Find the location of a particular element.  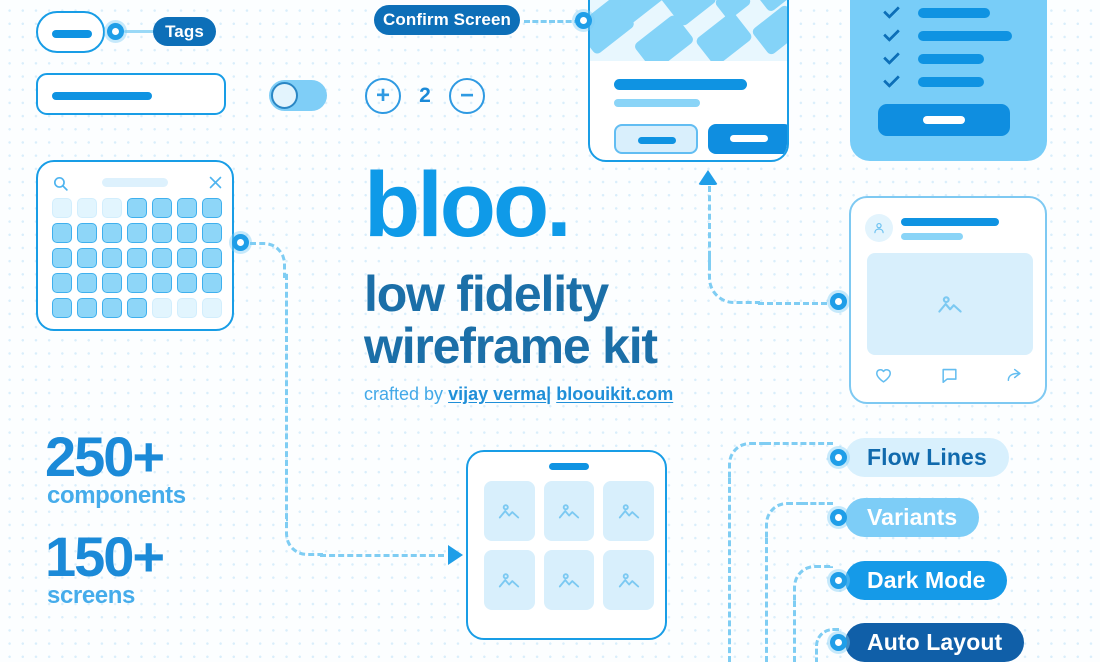

input-value-bar is located at coordinates (72, 34).